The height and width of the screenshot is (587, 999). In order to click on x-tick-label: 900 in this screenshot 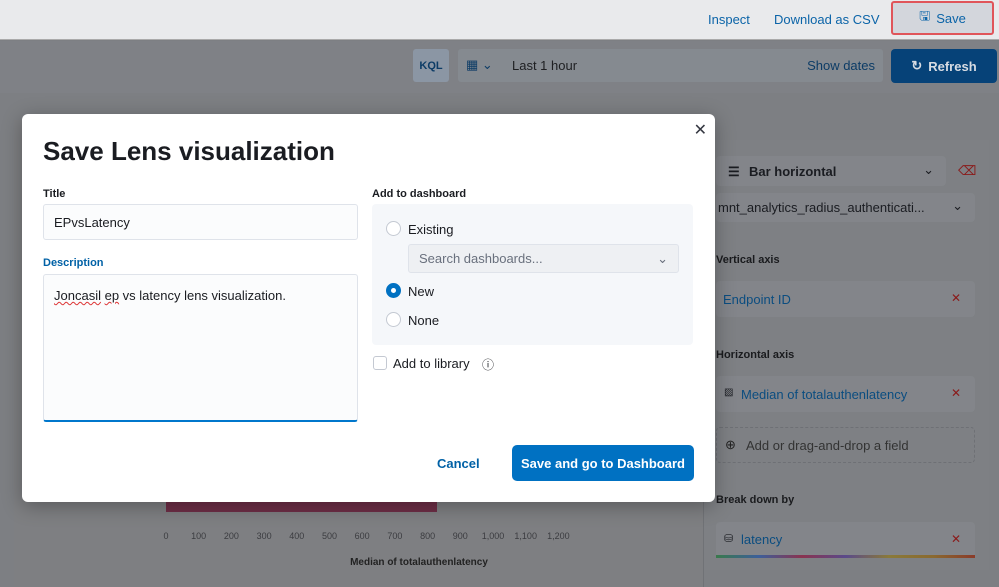, I will do `click(460, 536)`.